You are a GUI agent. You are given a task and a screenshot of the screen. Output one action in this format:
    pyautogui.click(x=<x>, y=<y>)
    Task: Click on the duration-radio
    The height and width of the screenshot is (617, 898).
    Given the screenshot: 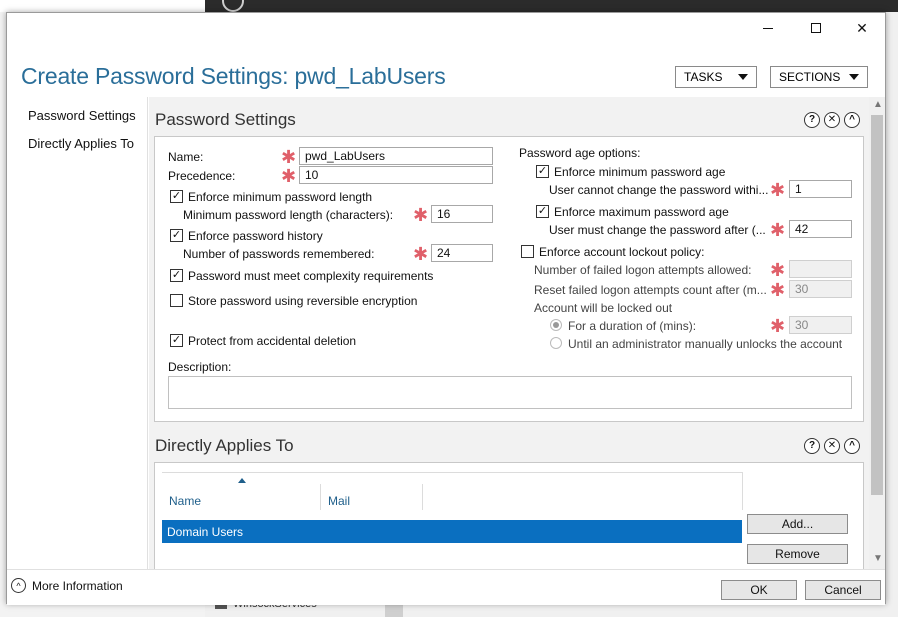 What is the action you would take?
    pyautogui.click(x=556, y=325)
    